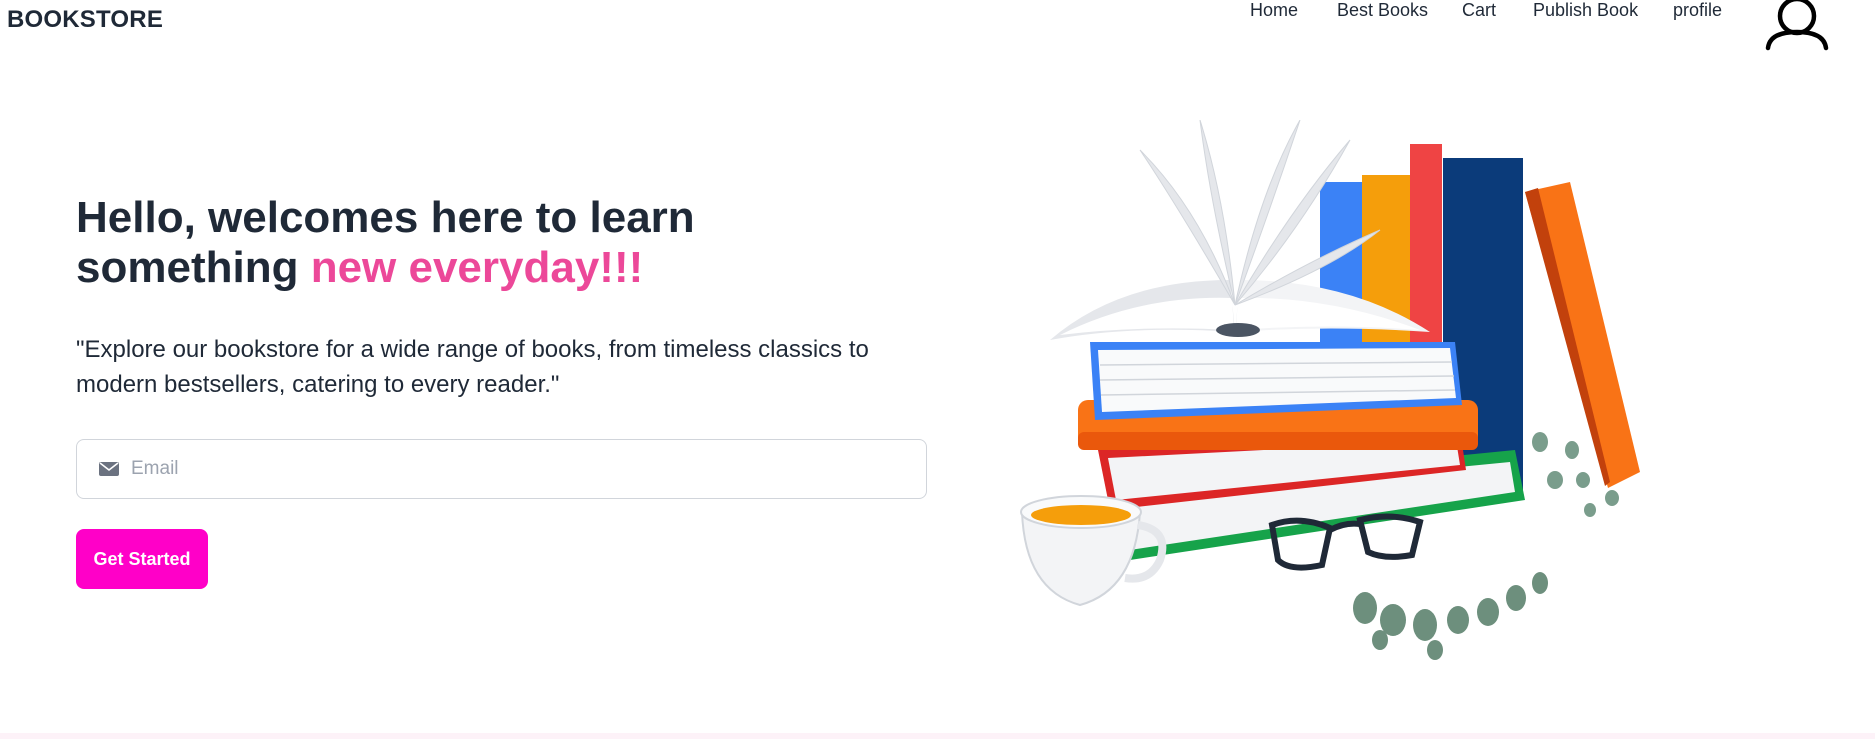  What do you see at coordinates (109, 469) in the screenshot?
I see `envelope-icon` at bounding box center [109, 469].